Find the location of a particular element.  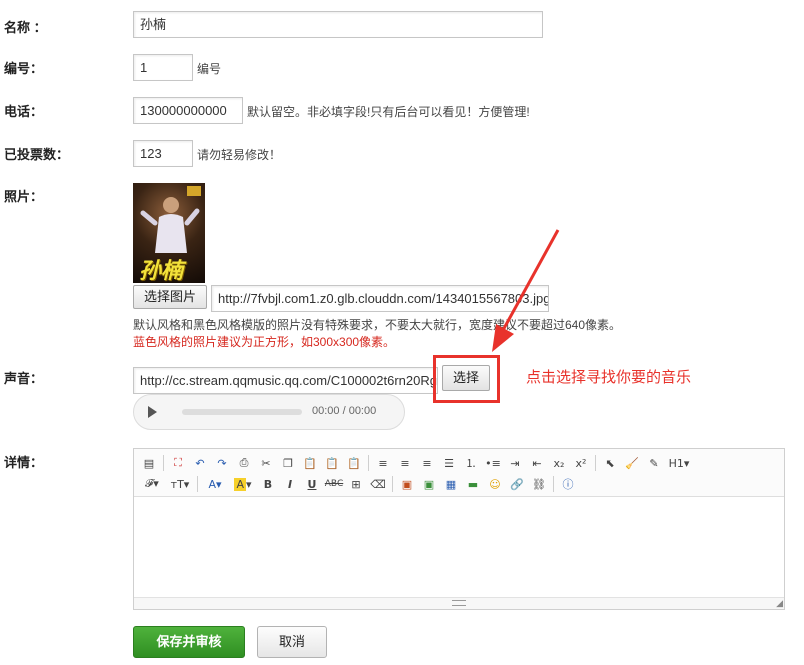

editor-content-area is located at coordinates (459, 548).